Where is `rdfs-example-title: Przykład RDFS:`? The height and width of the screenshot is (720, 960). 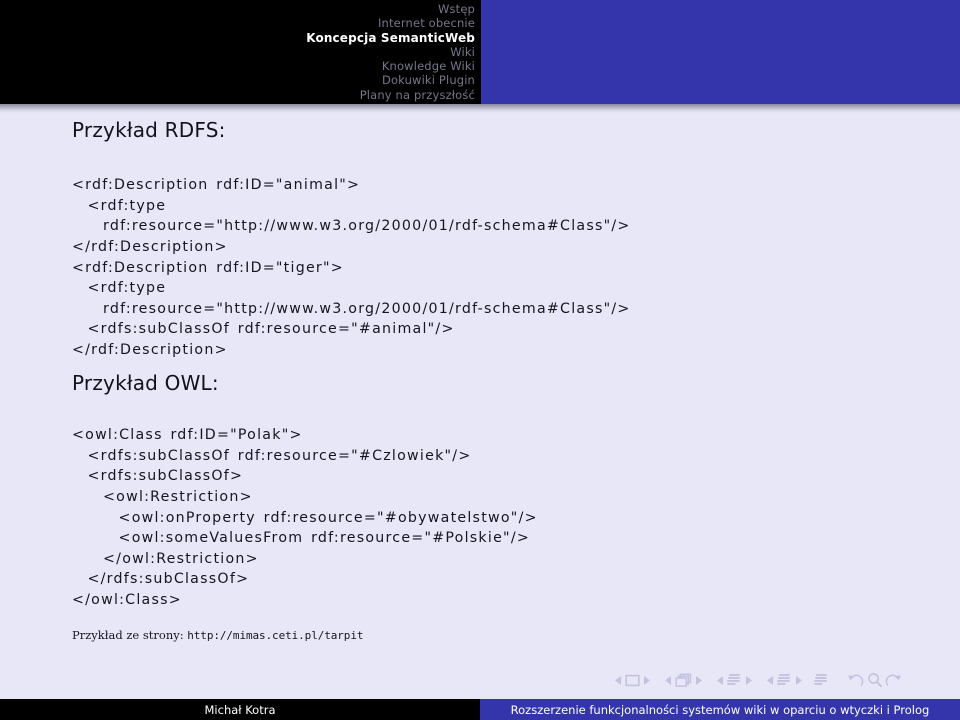
rdfs-example-title: Przykład RDFS: is located at coordinates (149, 130).